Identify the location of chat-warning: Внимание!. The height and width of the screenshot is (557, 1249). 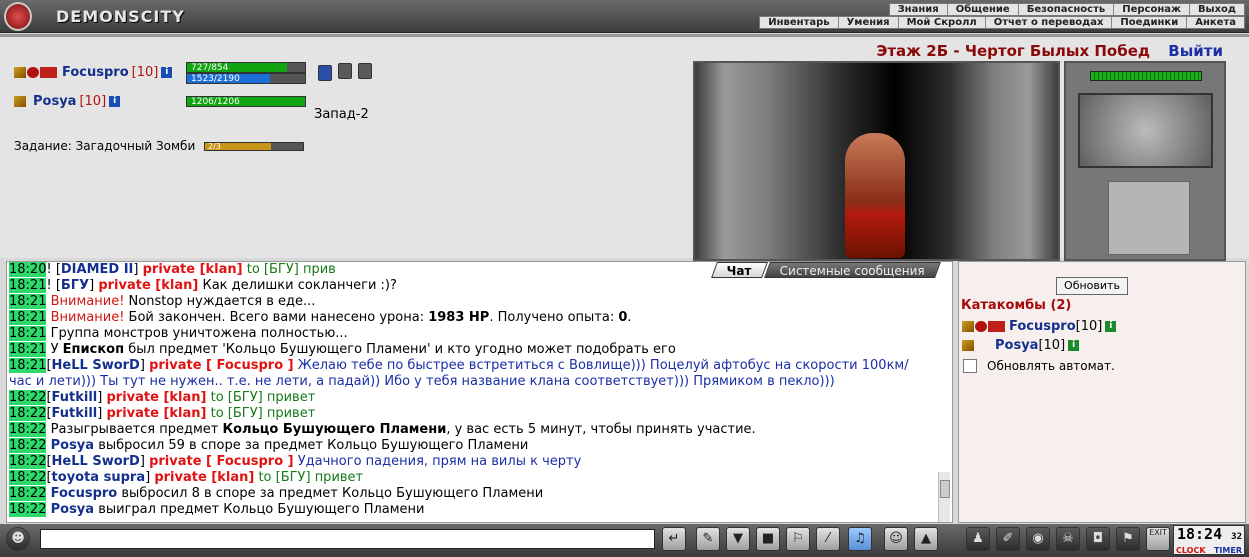
(87, 301).